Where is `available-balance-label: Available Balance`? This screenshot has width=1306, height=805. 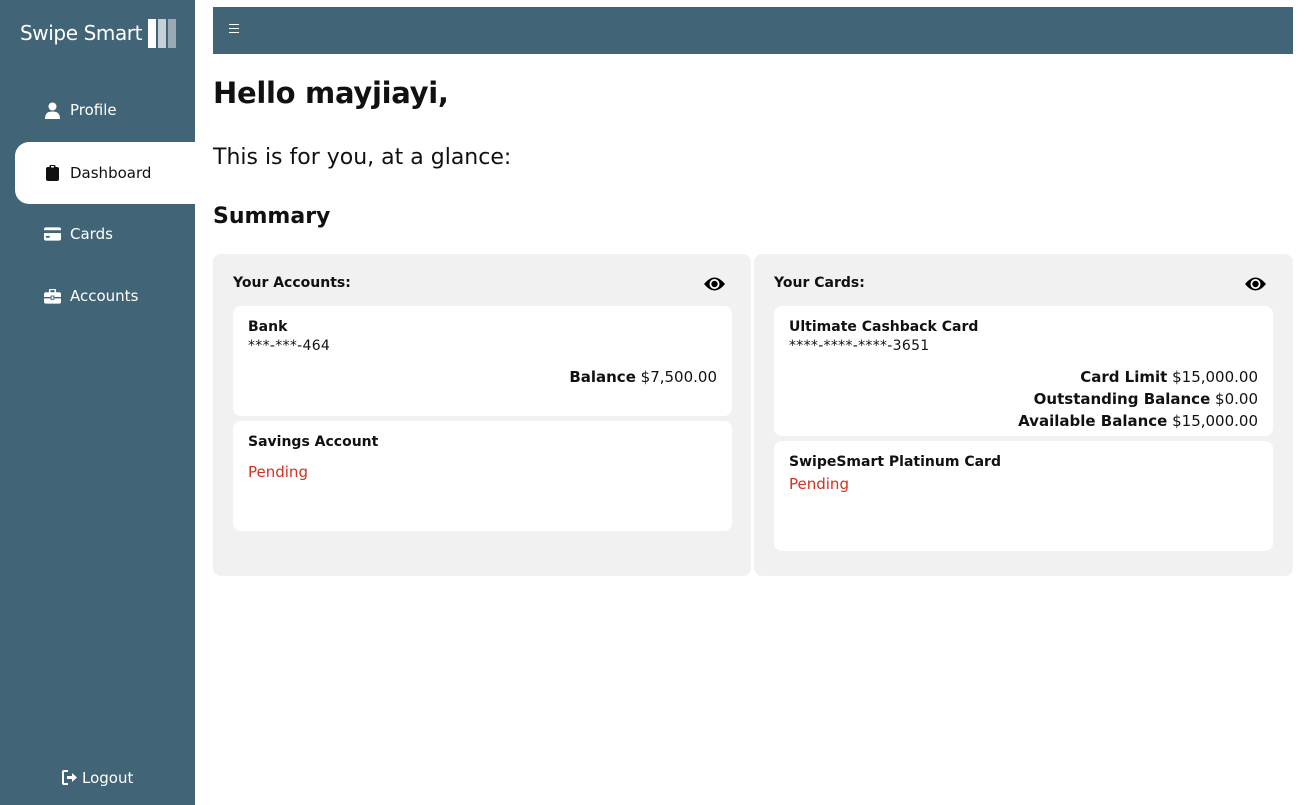 available-balance-label: Available Balance is located at coordinates (1093, 421).